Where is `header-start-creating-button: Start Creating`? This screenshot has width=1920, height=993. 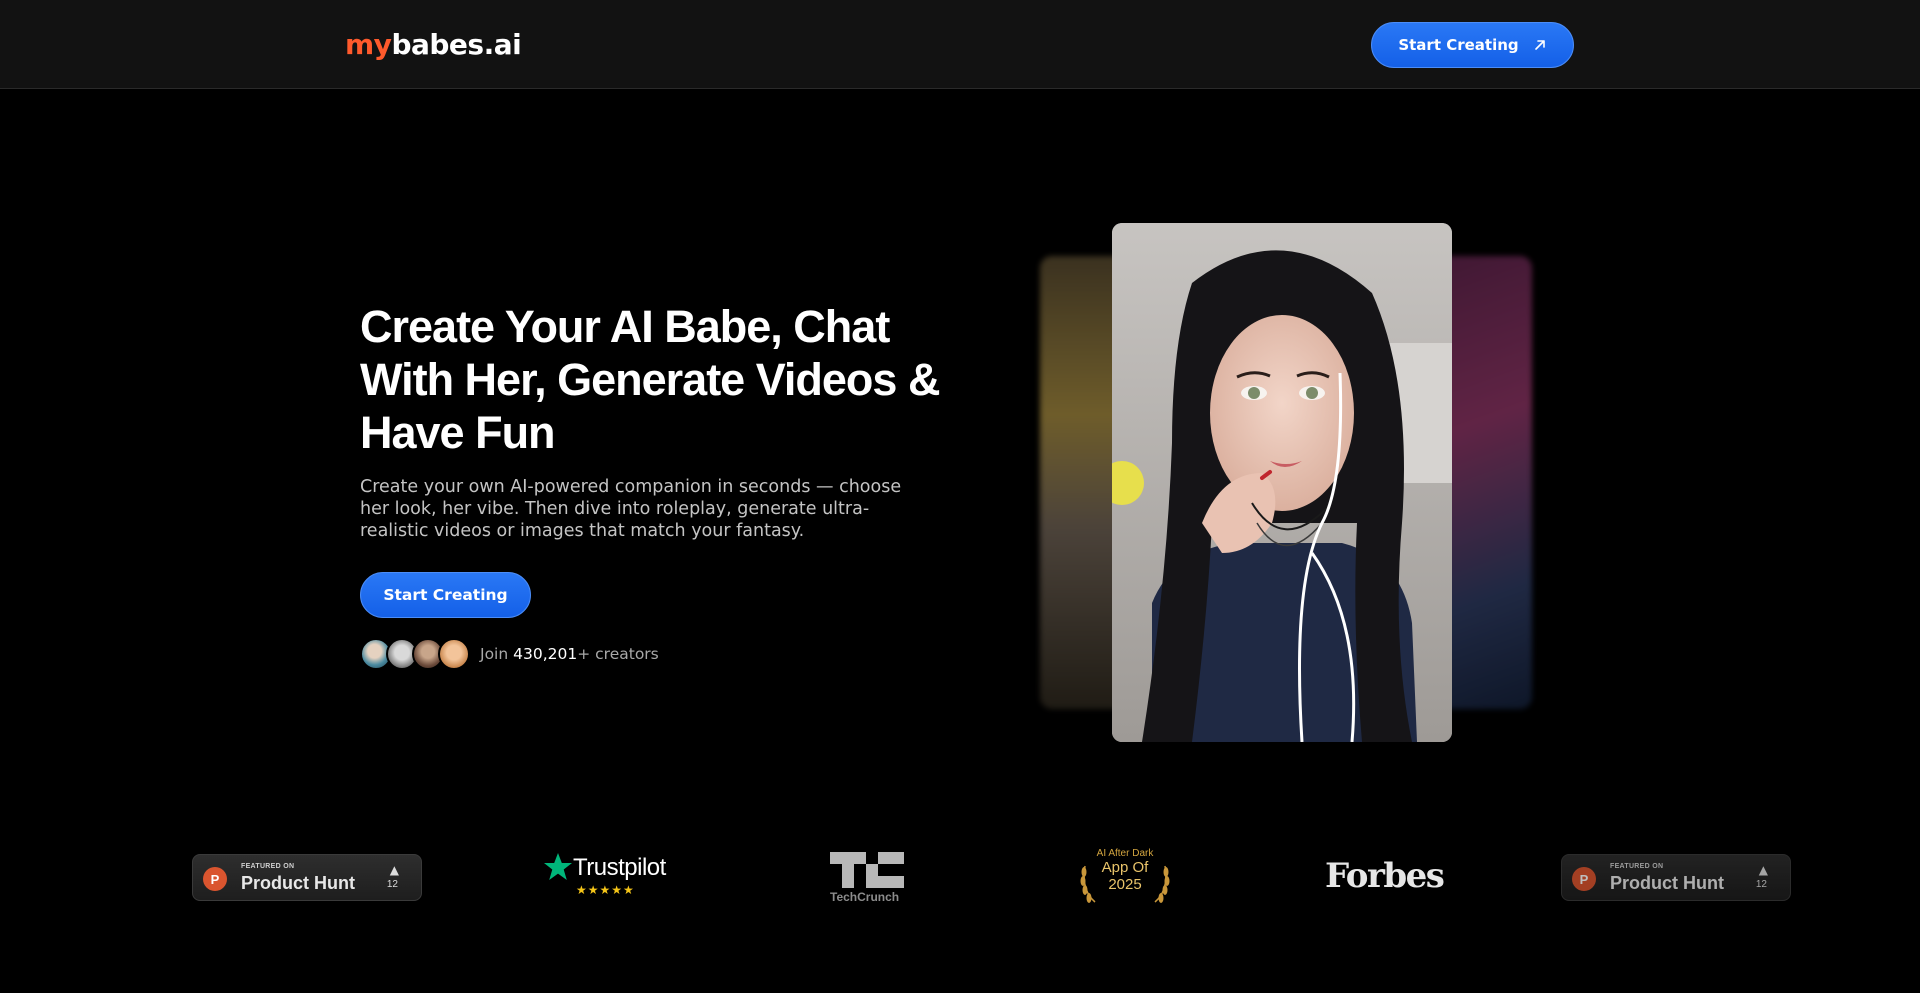
header-start-creating-button: Start Creating is located at coordinates (1472, 45).